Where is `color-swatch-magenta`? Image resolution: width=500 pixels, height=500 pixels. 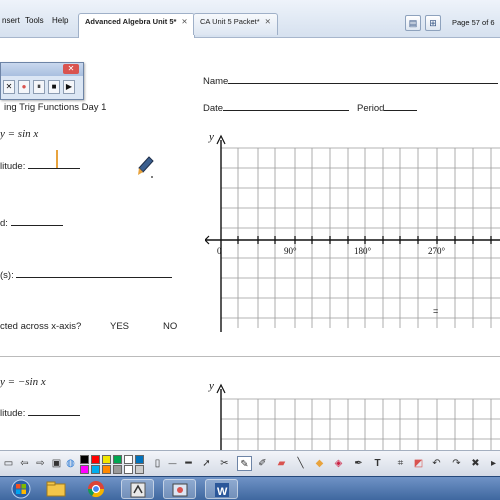
color-swatch-magenta is located at coordinates (84, 469).